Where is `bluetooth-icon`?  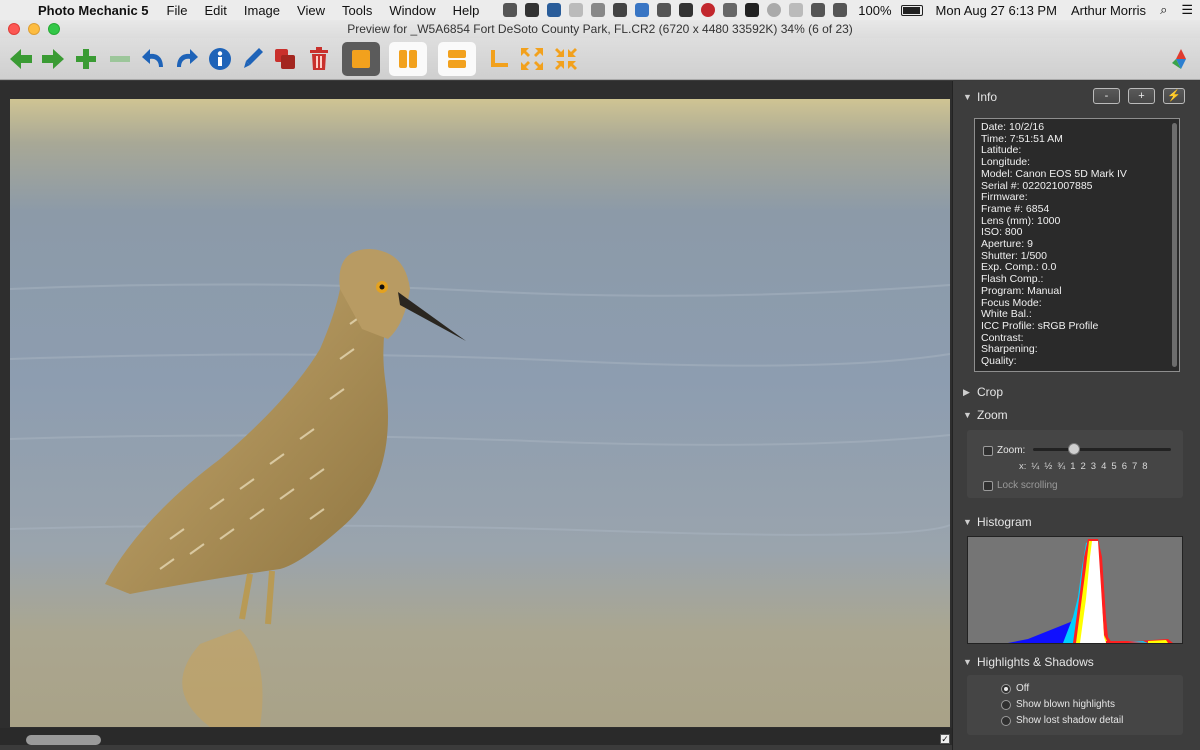
bluetooth-icon is located at coordinates (796, 10).